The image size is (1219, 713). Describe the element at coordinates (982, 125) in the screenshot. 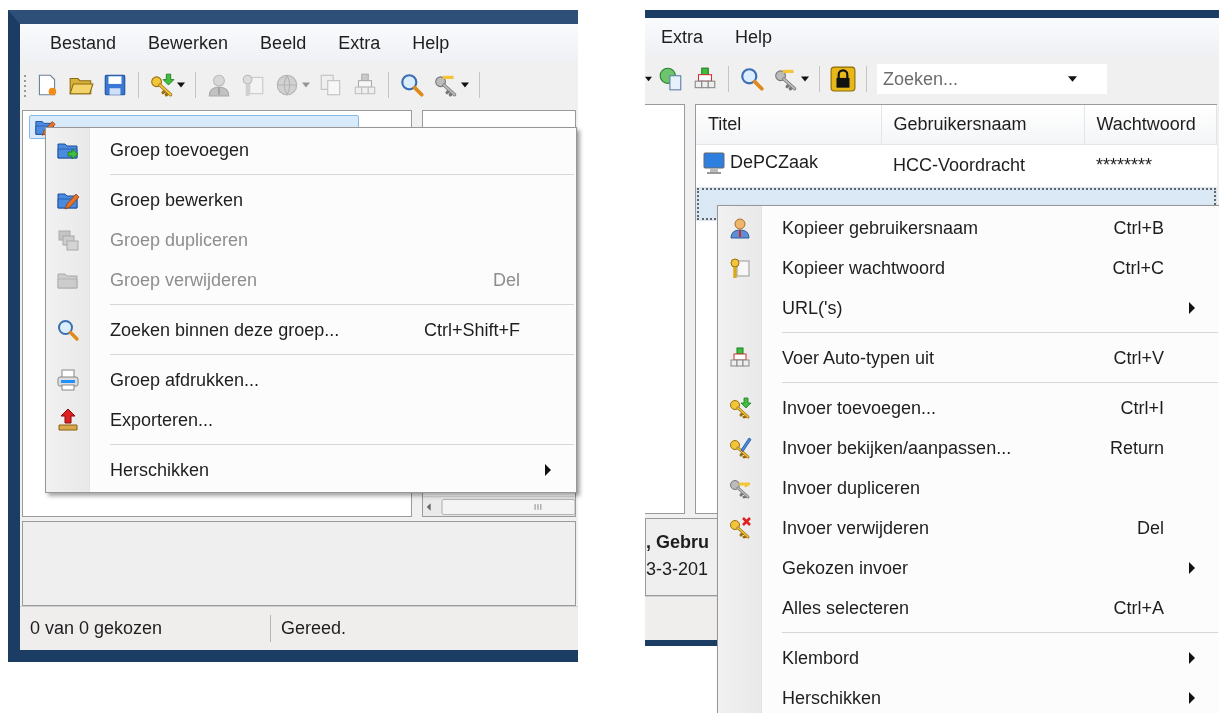

I see `column-header: Gebruikersnaam` at that location.